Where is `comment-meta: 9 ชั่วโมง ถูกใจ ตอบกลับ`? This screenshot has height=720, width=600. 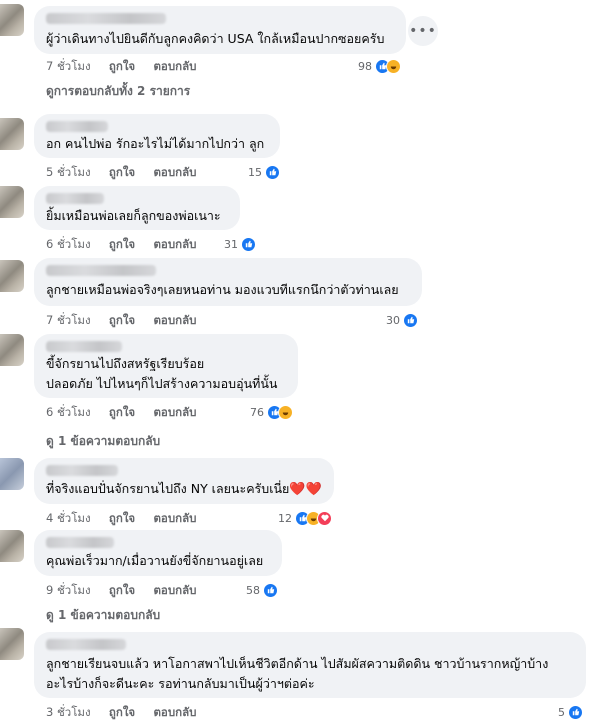 comment-meta: 9 ชั่วโมง ถูกใจ ตอบกลับ is located at coordinates (121, 591).